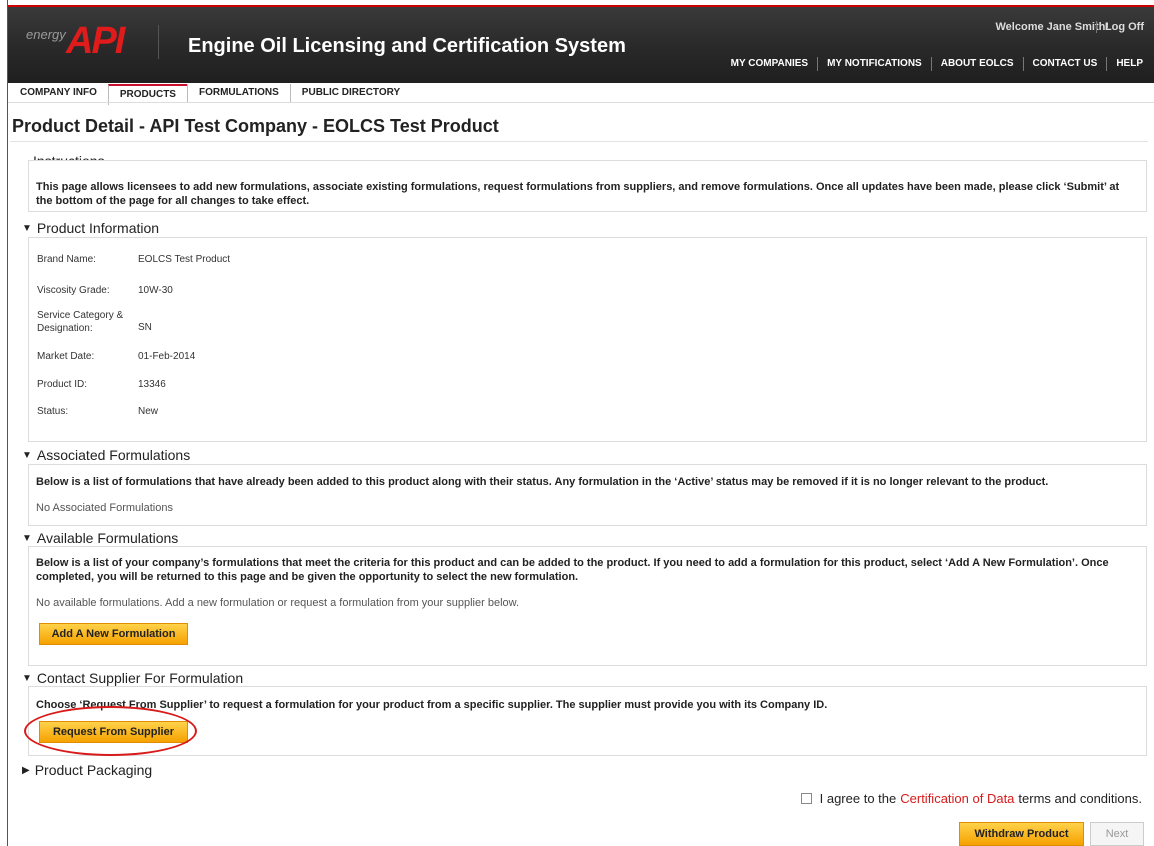  I want to click on field-value: EOLCS Test Product, so click(184, 259).